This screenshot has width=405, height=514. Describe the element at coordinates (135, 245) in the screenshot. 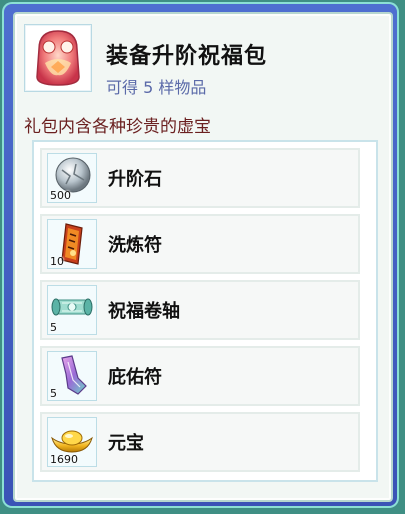

I see `item-name: 洗炼符` at that location.